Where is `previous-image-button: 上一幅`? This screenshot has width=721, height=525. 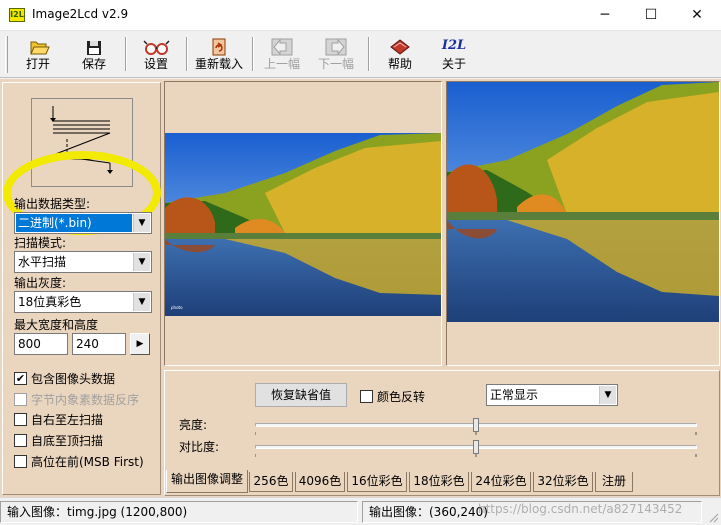 previous-image-button: 上一幅 is located at coordinates (282, 54).